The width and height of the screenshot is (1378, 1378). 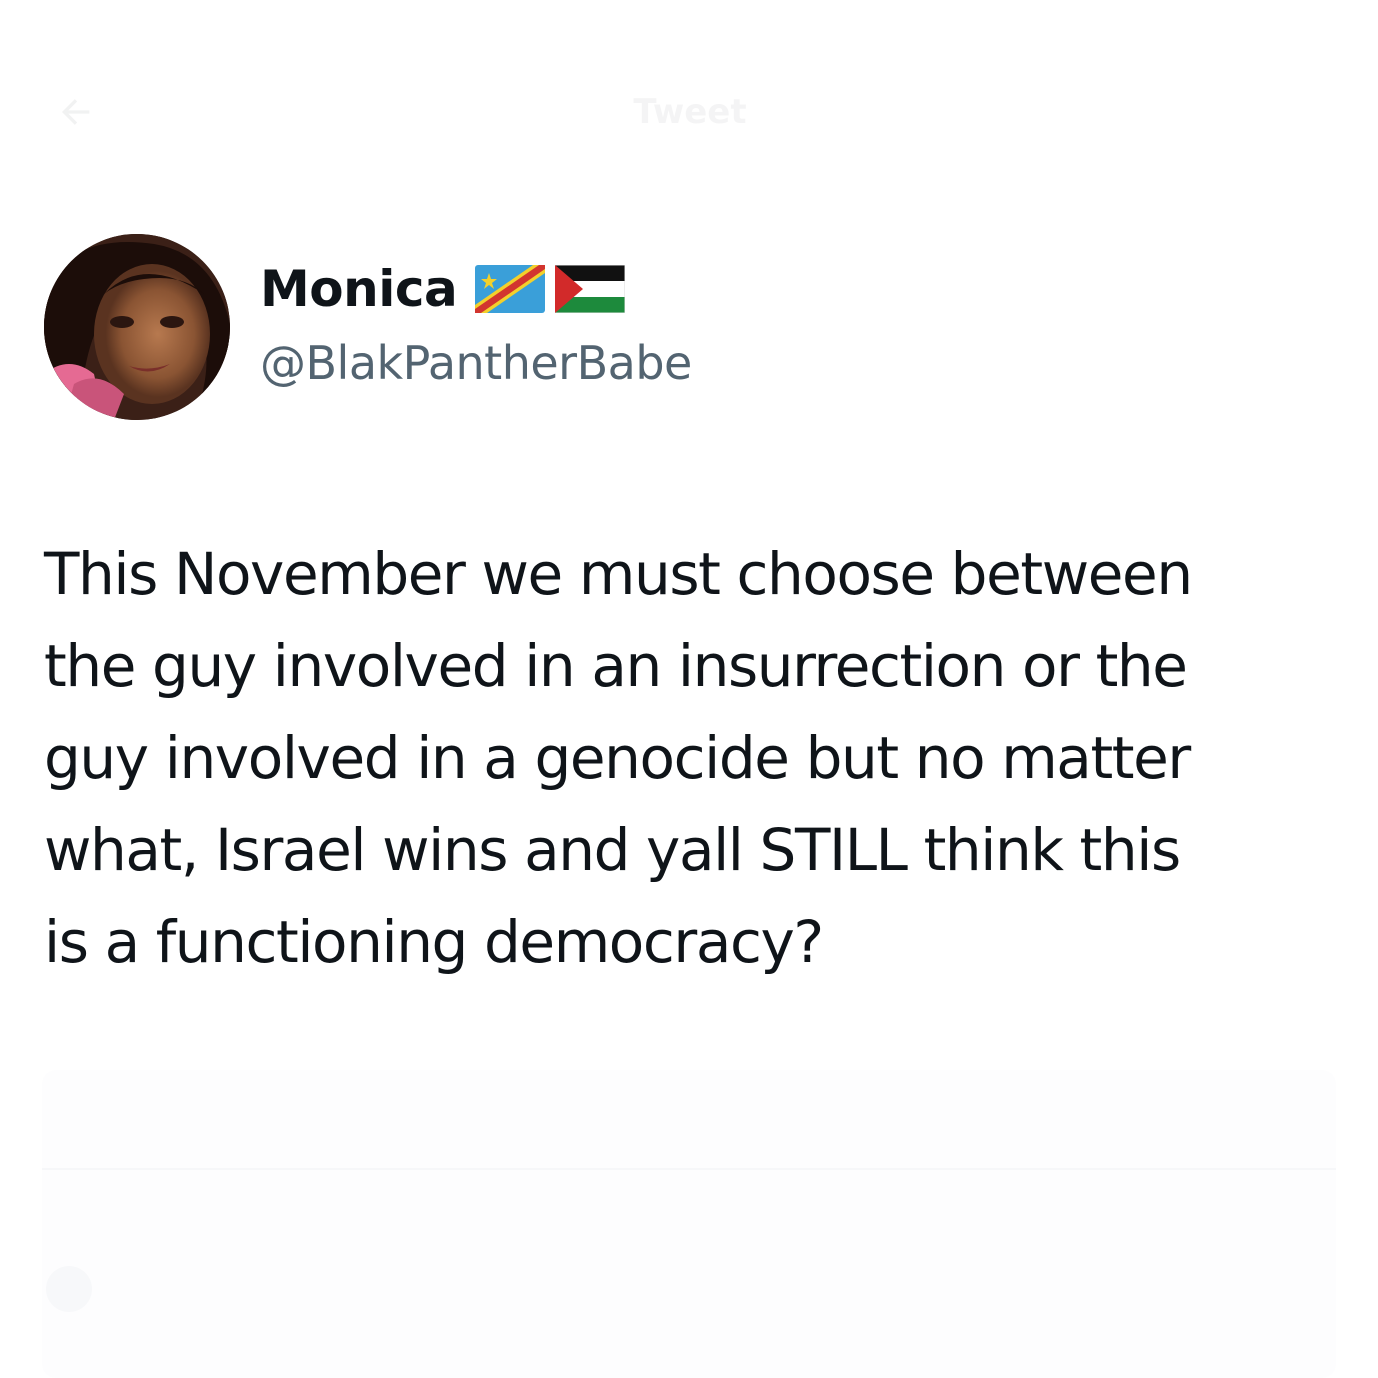 I want to click on name-row: Monica, so click(x=476, y=289).